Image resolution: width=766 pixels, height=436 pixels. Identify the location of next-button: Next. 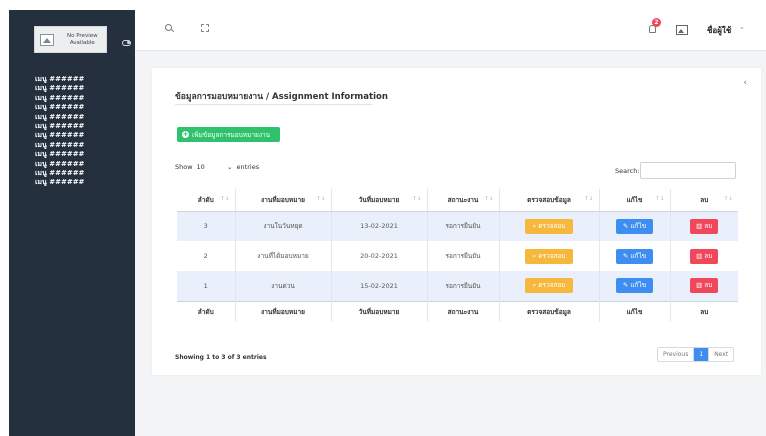
(720, 354).